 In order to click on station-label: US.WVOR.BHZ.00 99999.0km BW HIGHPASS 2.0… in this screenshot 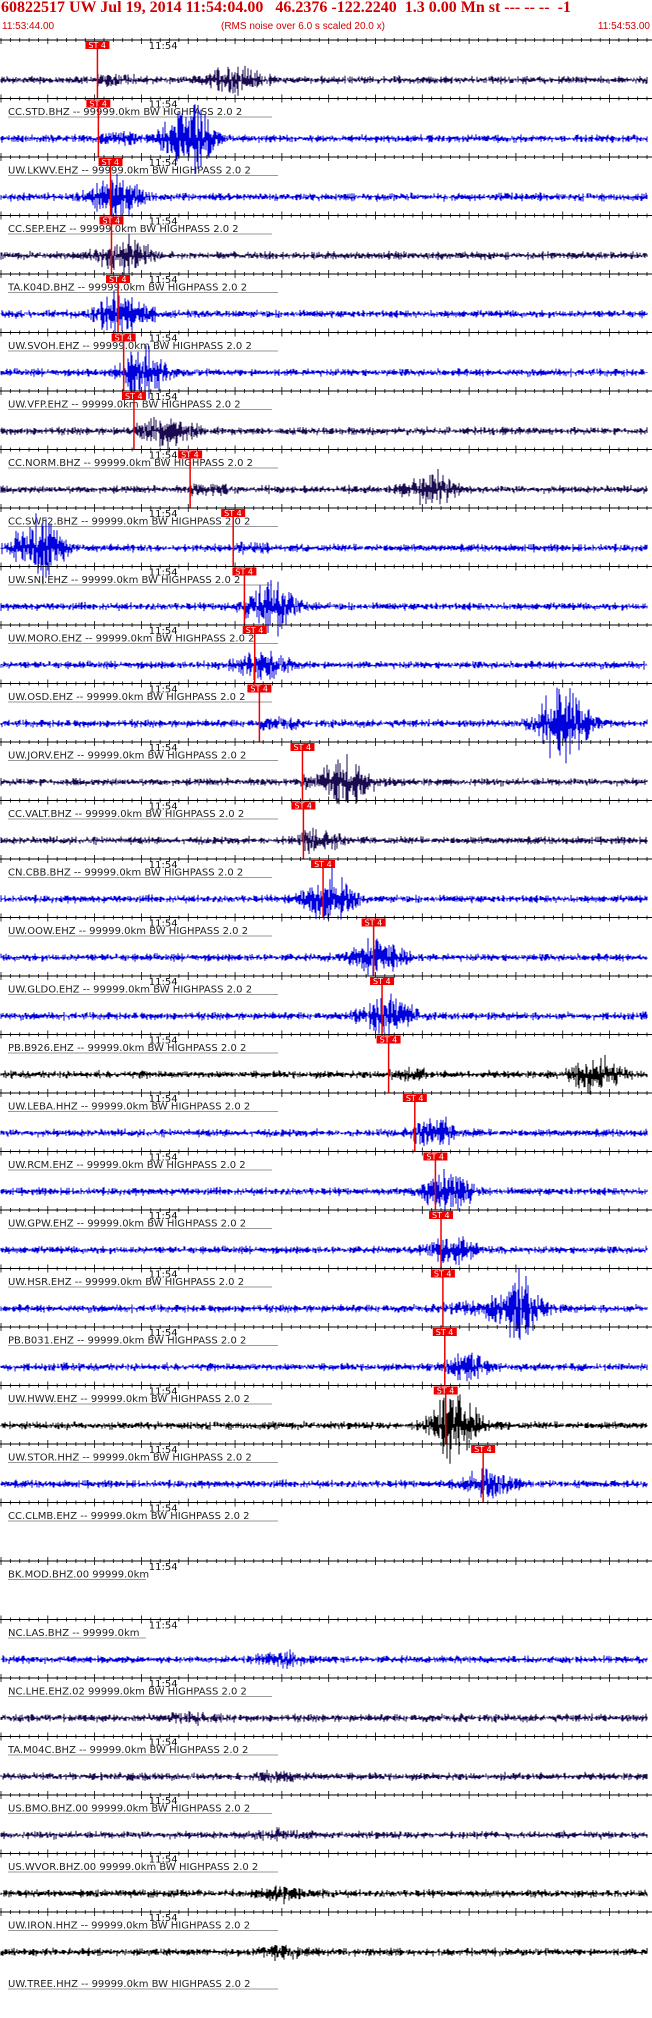, I will do `click(133, 1867)`.